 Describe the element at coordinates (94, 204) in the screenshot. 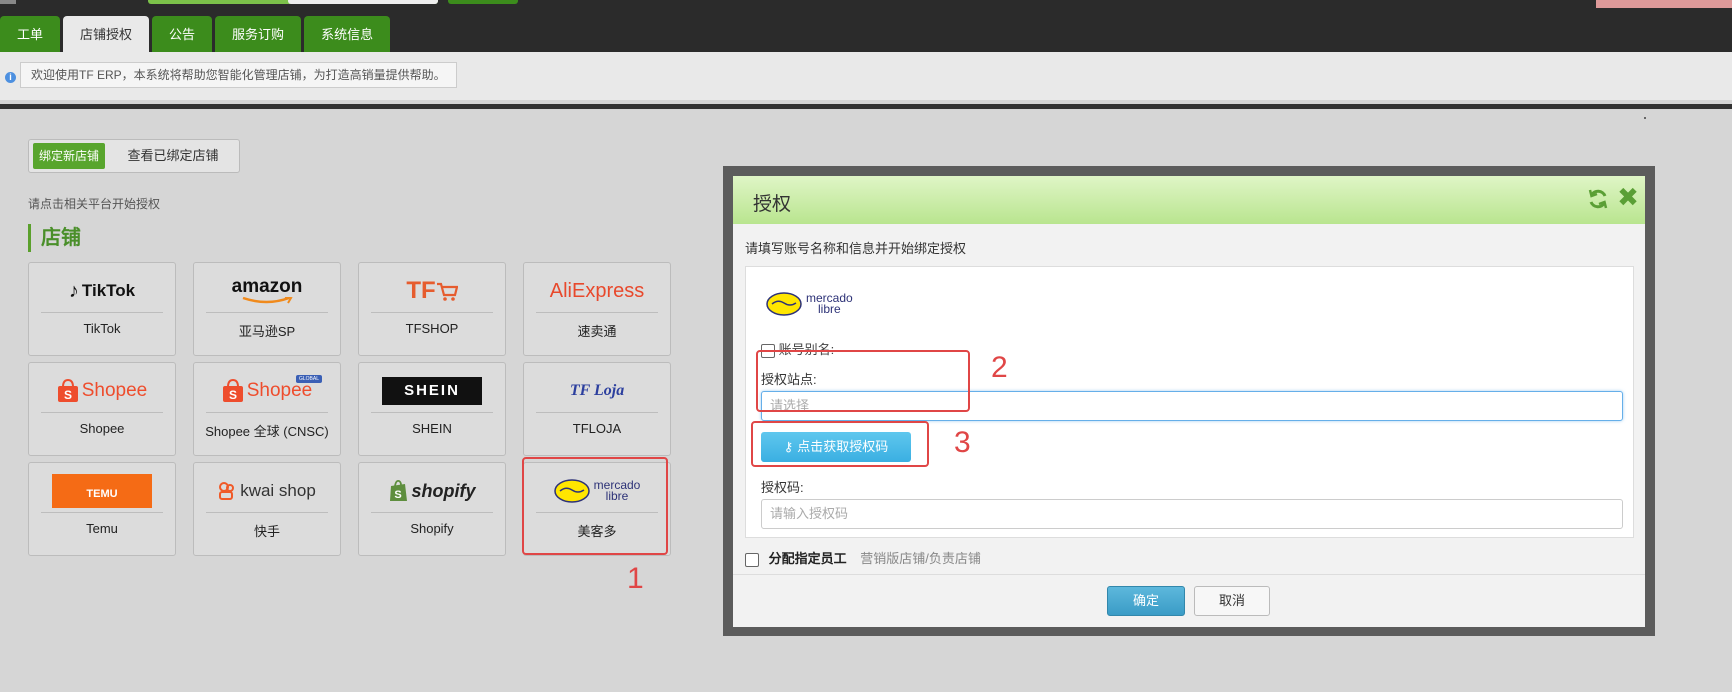

I see `platform-hint: 请点击相关平台开始授权` at that location.